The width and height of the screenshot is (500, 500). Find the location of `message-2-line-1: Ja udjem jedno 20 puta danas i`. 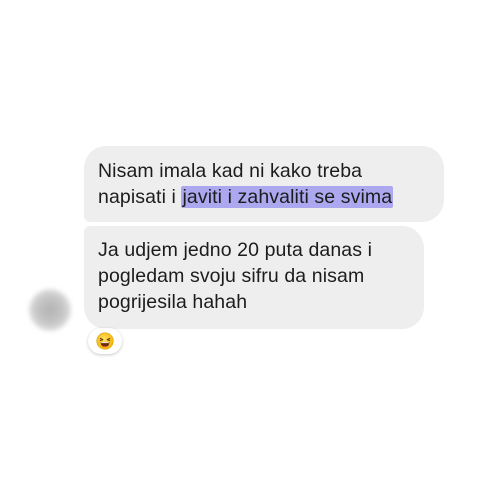

message-2-line-1: Ja udjem jedno 20 puta danas i is located at coordinates (235, 250).